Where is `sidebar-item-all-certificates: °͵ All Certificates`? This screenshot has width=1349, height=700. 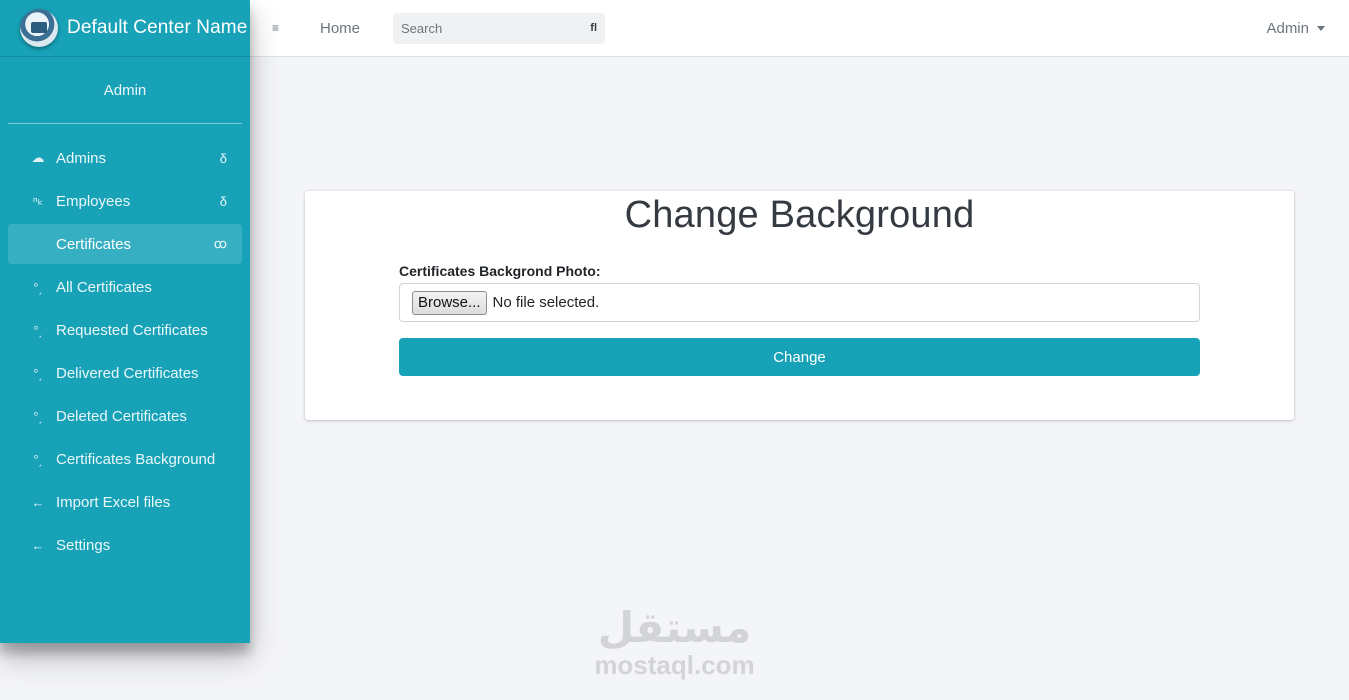
sidebar-item-all-certificates: °͵ All Certificates is located at coordinates (125, 287).